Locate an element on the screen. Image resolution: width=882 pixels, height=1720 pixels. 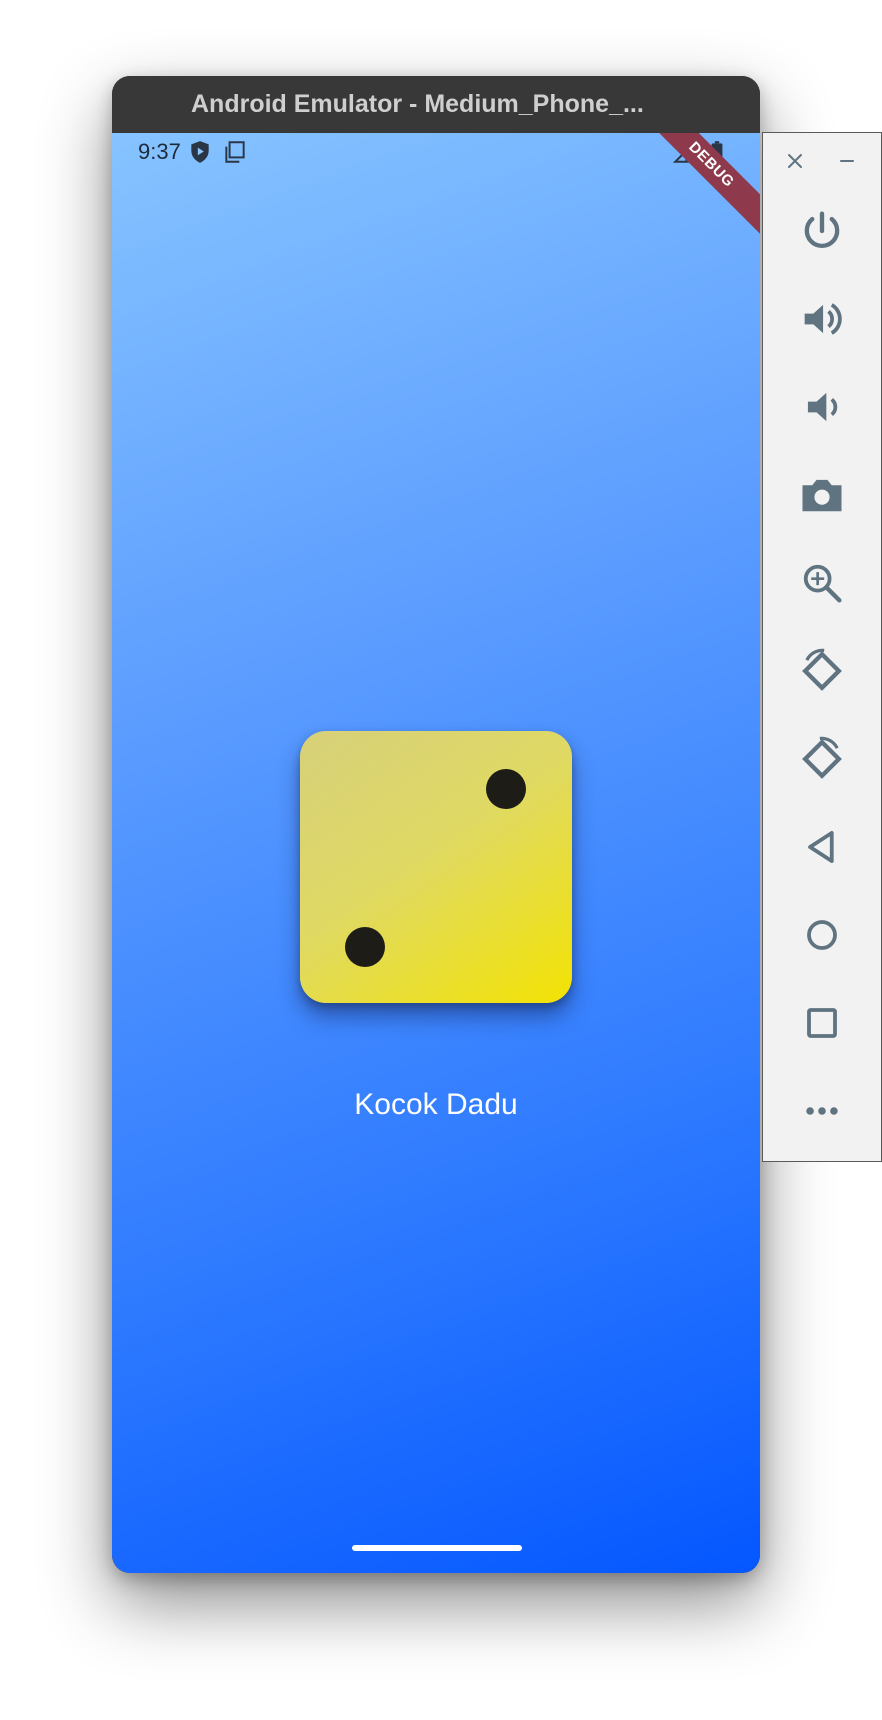
power-icon is located at coordinates (822, 229).